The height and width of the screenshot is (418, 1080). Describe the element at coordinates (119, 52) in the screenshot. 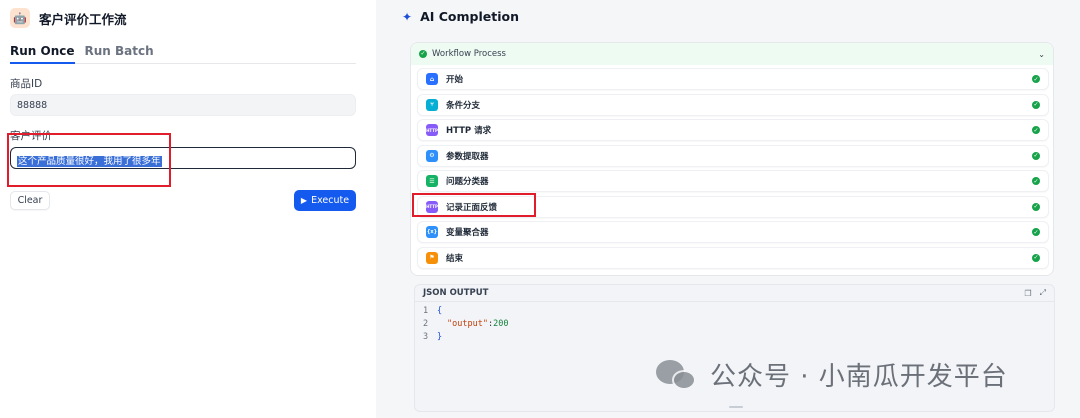

I see `tab-run-batch: Run Batch` at that location.